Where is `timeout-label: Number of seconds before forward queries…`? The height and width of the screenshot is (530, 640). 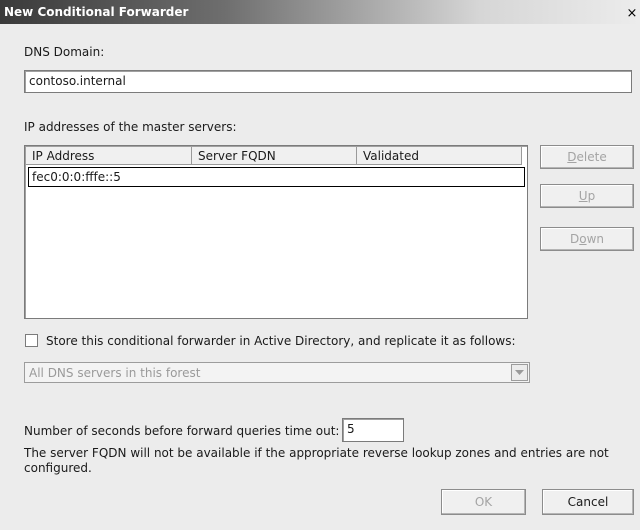 timeout-label: Number of seconds before forward queries… is located at coordinates (182, 431).